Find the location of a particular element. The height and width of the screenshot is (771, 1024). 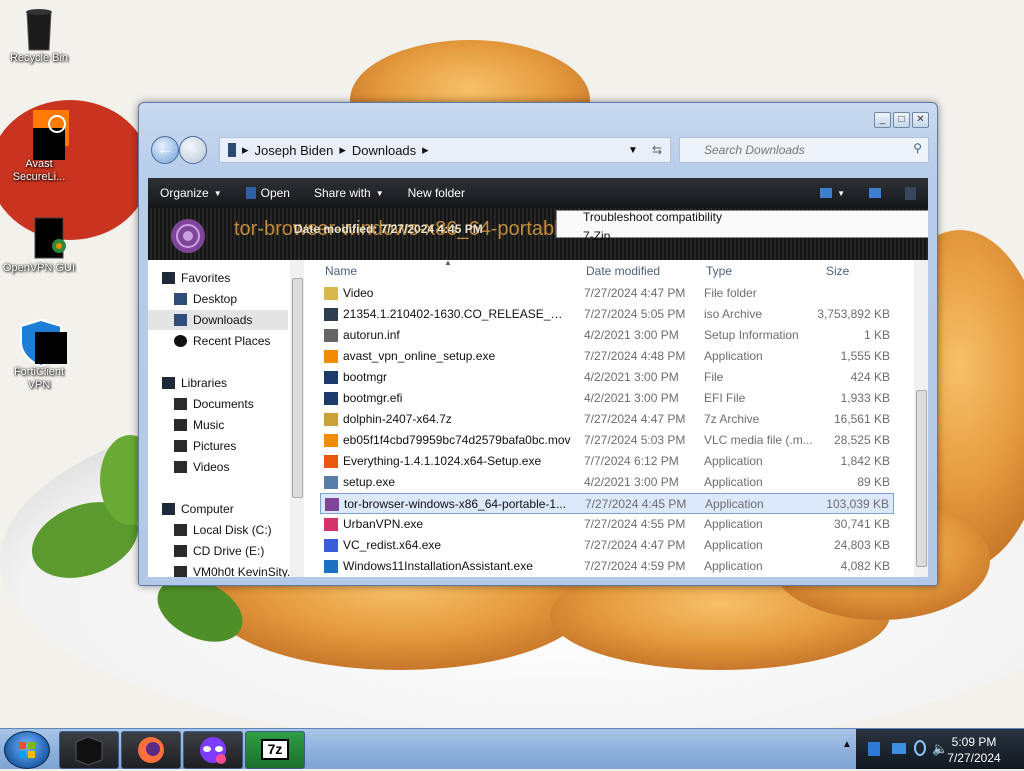

nav-local-disk: Local Disk (C:) is located at coordinates (223, 530).